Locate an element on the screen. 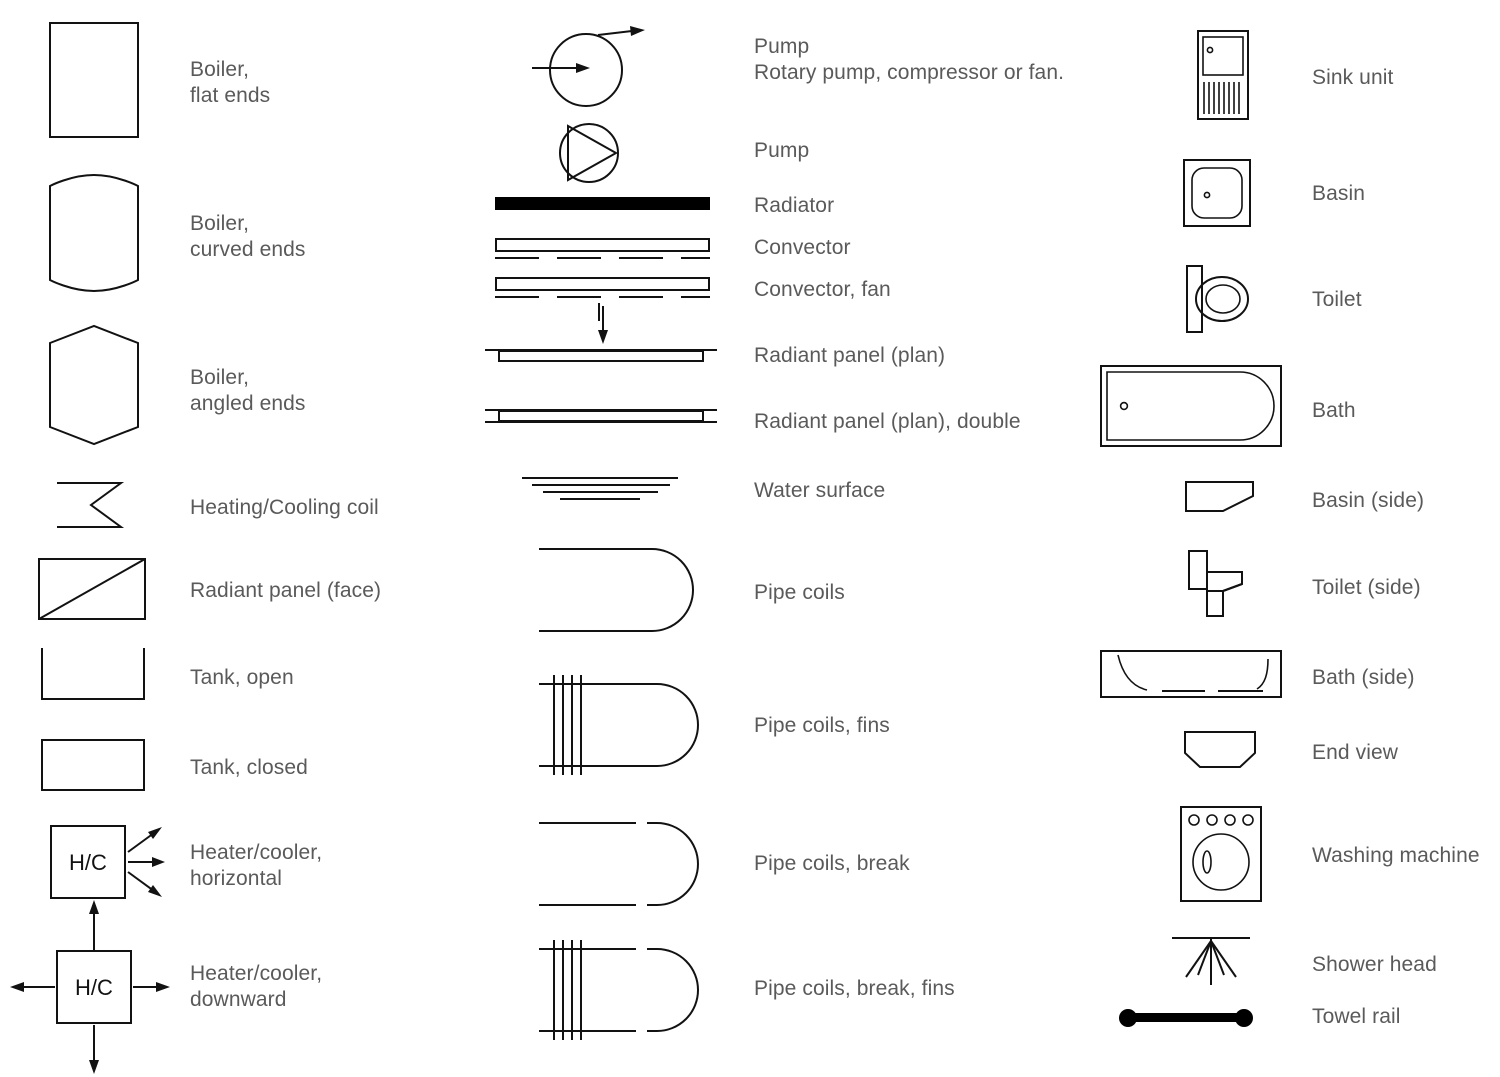  washing-machine-symbol is located at coordinates (1221, 854).